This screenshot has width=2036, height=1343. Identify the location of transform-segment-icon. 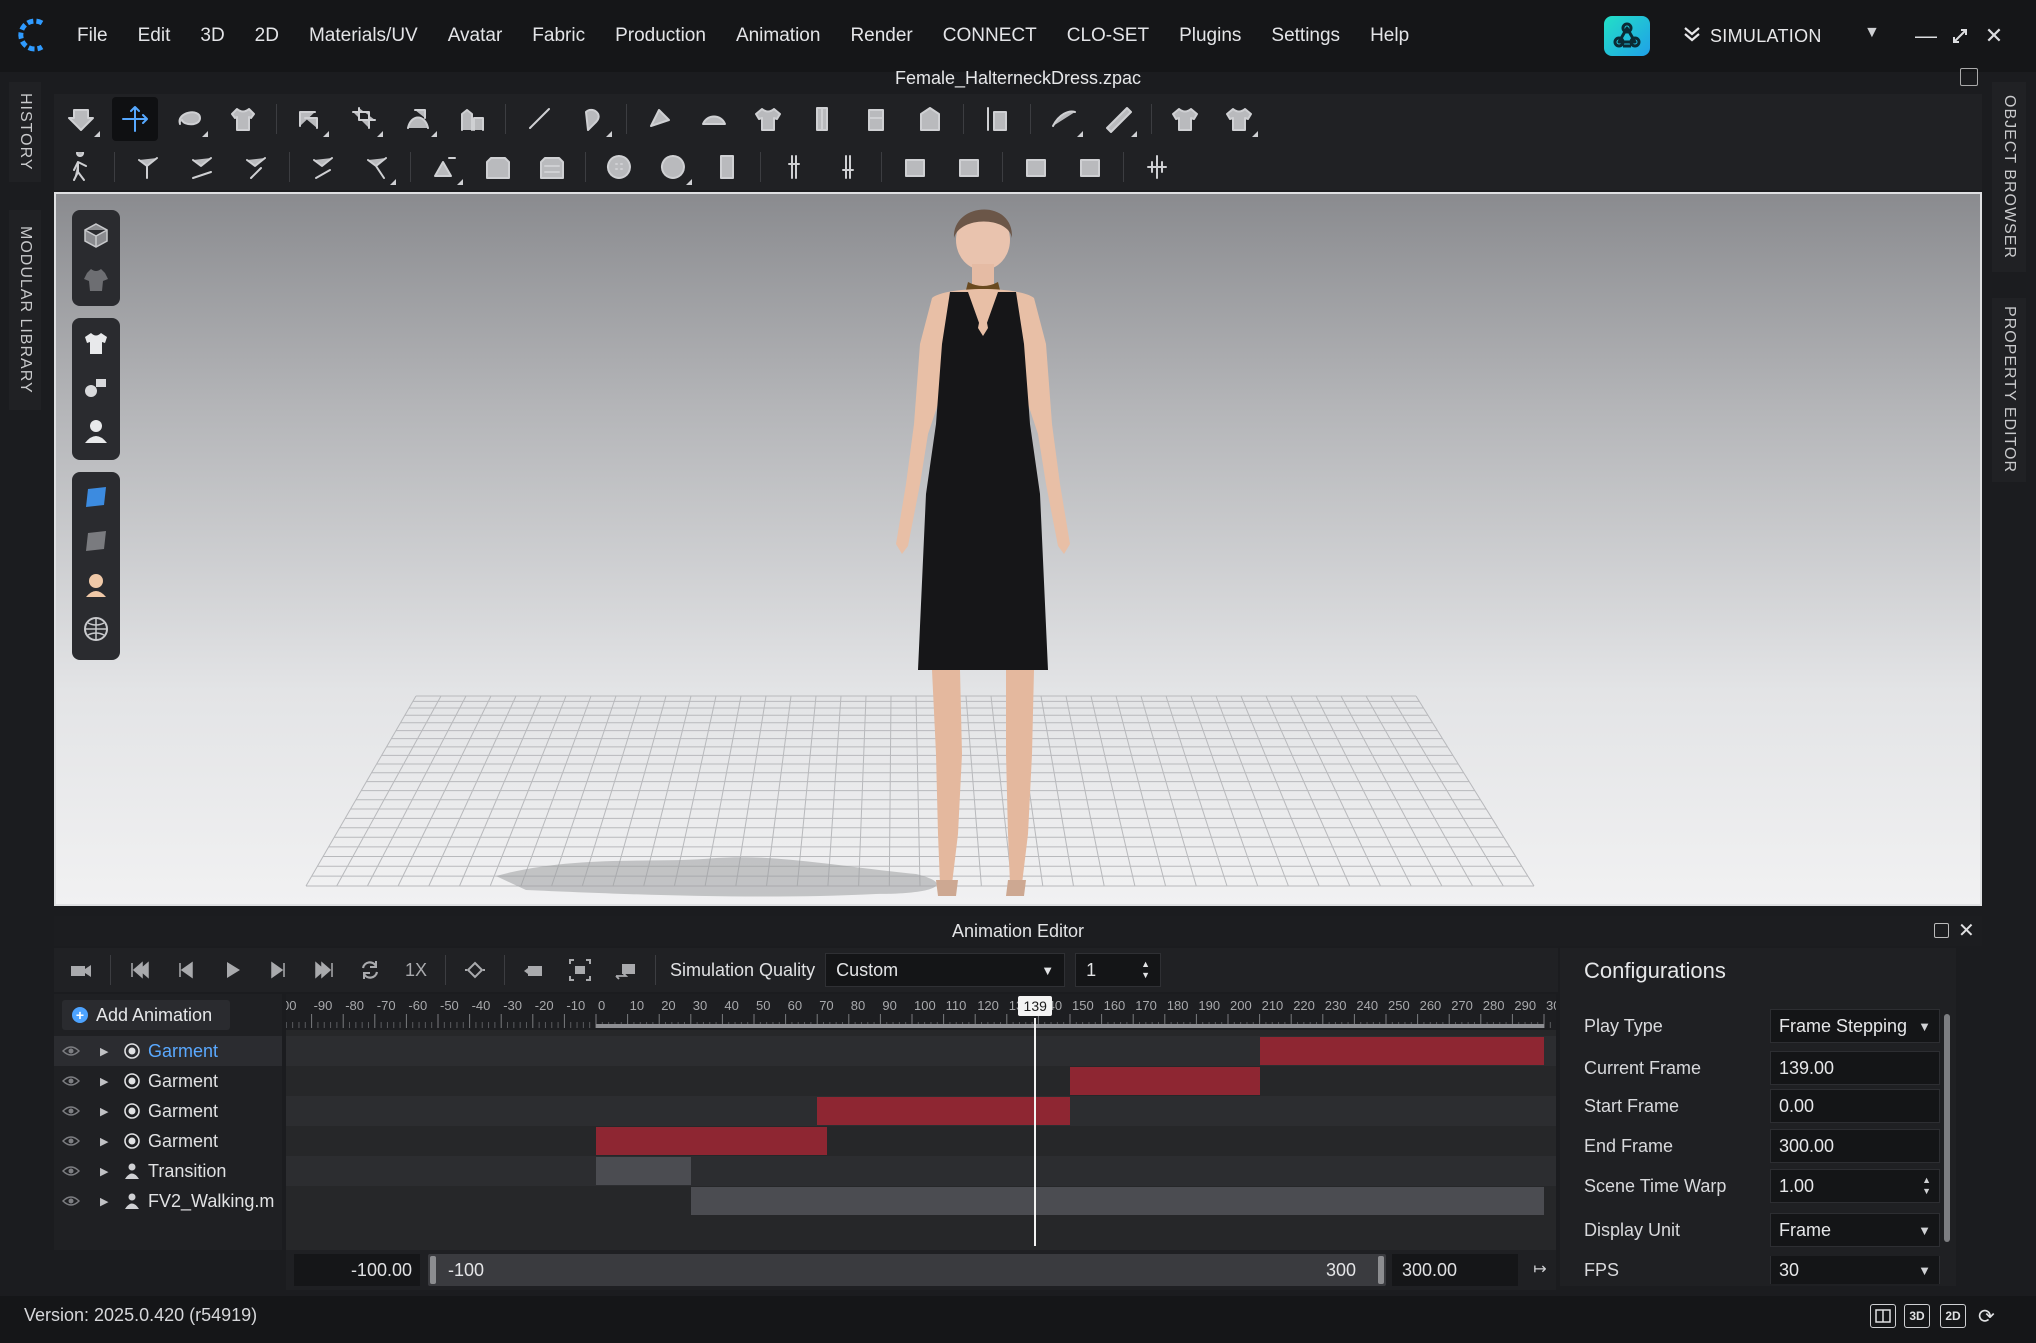
(364, 119).